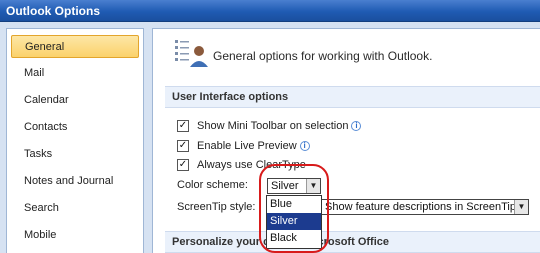 The height and width of the screenshot is (253, 540). I want to click on nav-item-label: Mail, so click(34, 73).